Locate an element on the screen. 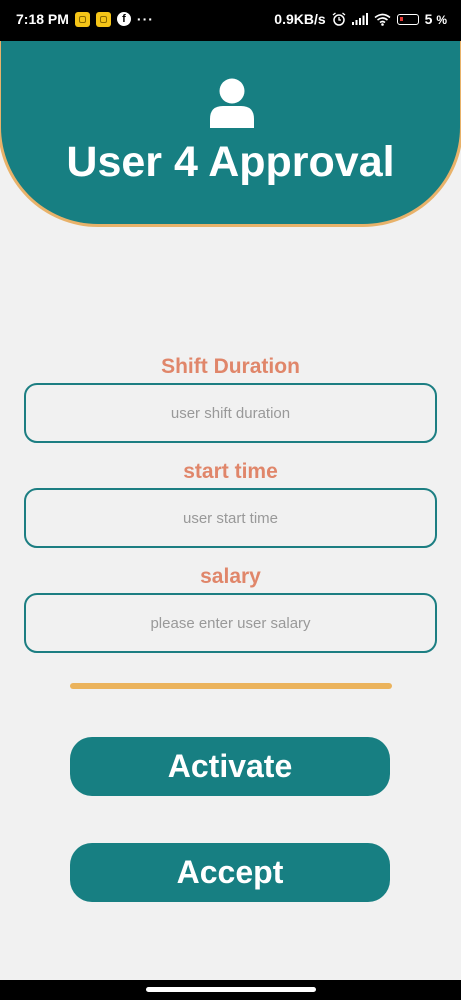 The width and height of the screenshot is (461, 1000). divider is located at coordinates (231, 686).